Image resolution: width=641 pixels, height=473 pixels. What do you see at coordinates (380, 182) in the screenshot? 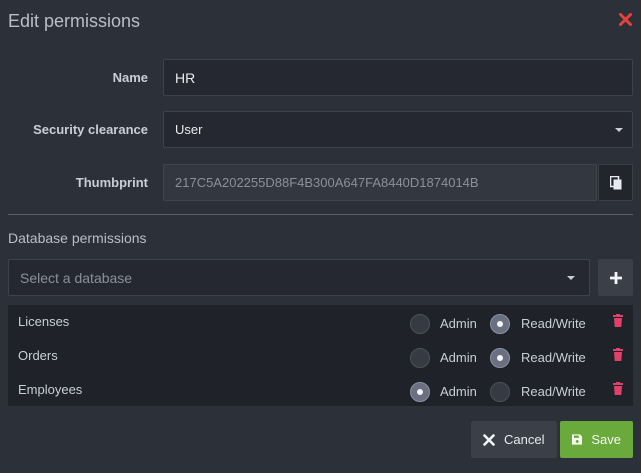
I see `thumbprint-field: 217C5A202255D88F4B300A647FA8440D1874014B` at bounding box center [380, 182].